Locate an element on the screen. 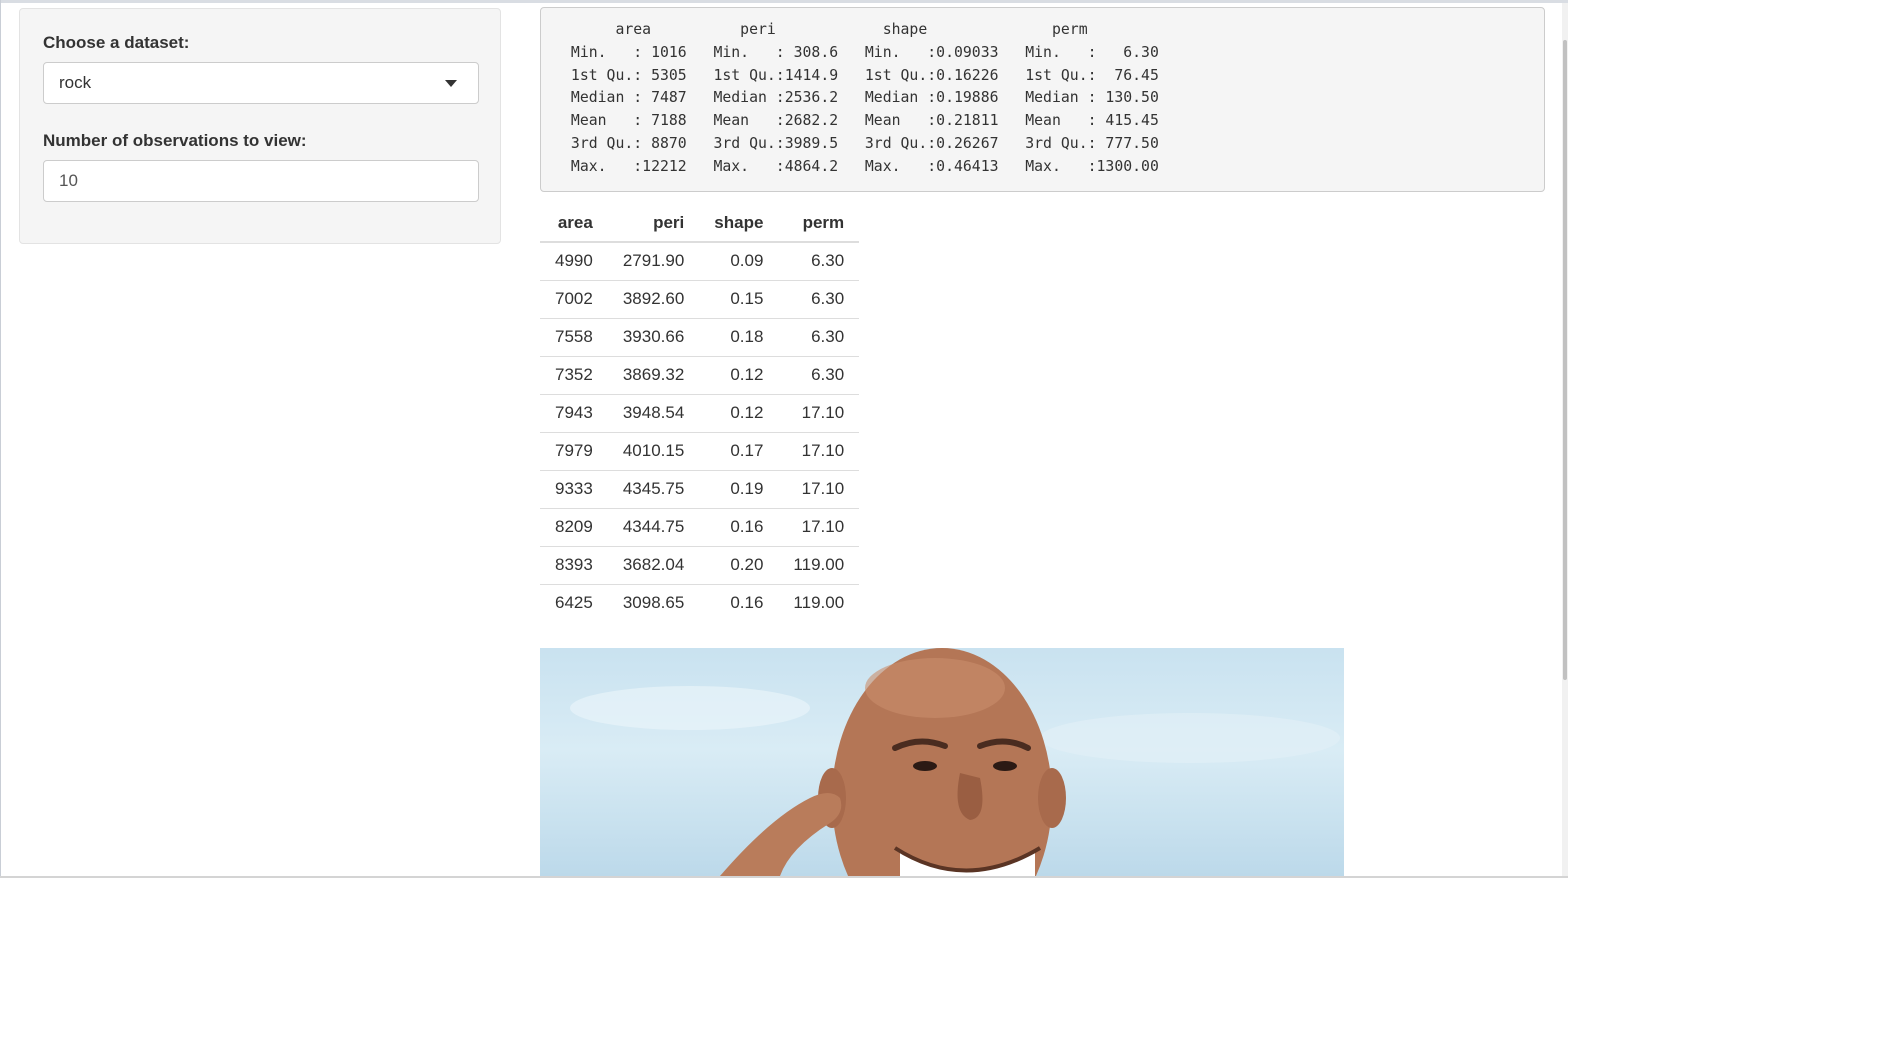  portrait-illustration is located at coordinates (955, 762).